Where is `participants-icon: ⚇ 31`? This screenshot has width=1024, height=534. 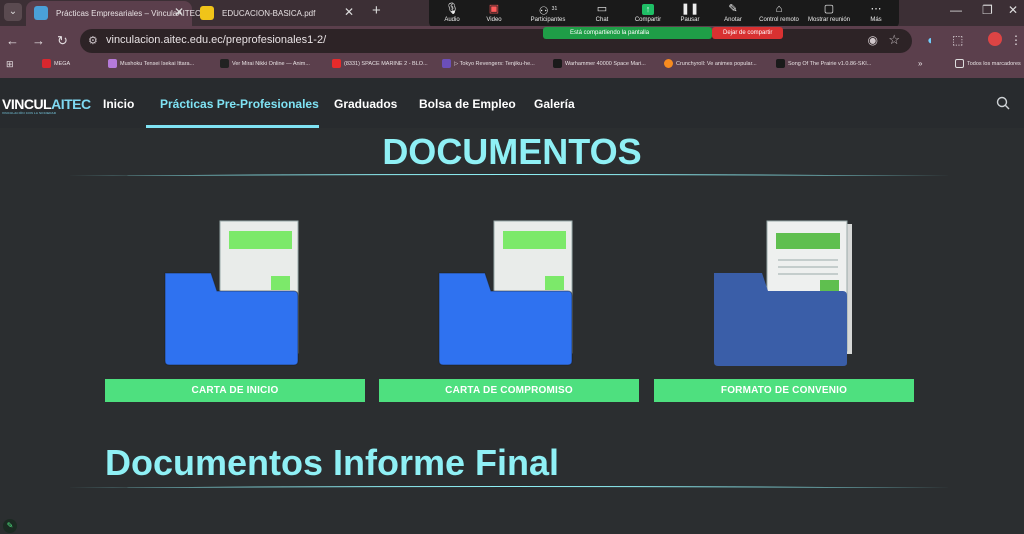 participants-icon: ⚇ 31 is located at coordinates (548, 11).